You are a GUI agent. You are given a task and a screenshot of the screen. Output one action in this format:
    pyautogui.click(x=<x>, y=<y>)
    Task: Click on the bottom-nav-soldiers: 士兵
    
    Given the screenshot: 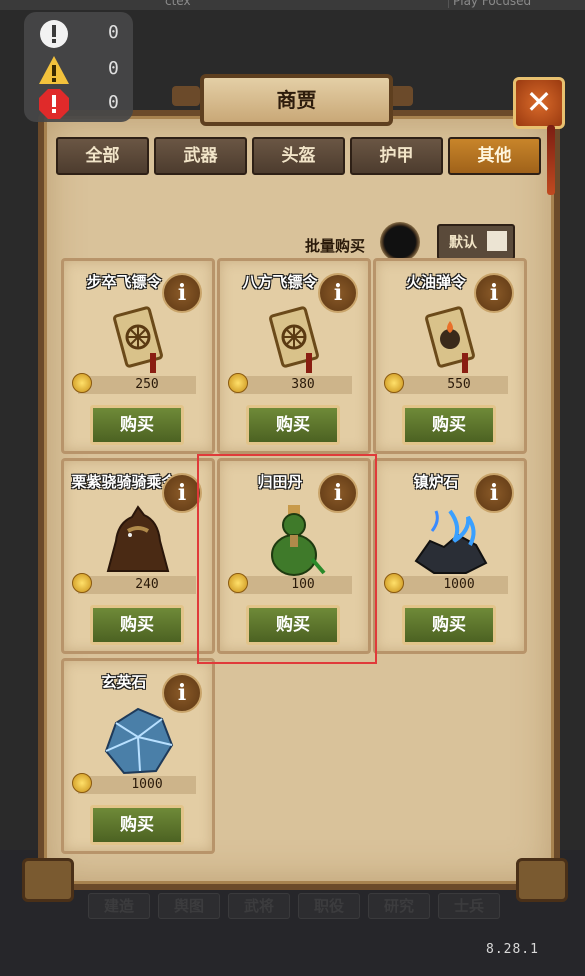 What is the action you would take?
    pyautogui.click(x=469, y=906)
    